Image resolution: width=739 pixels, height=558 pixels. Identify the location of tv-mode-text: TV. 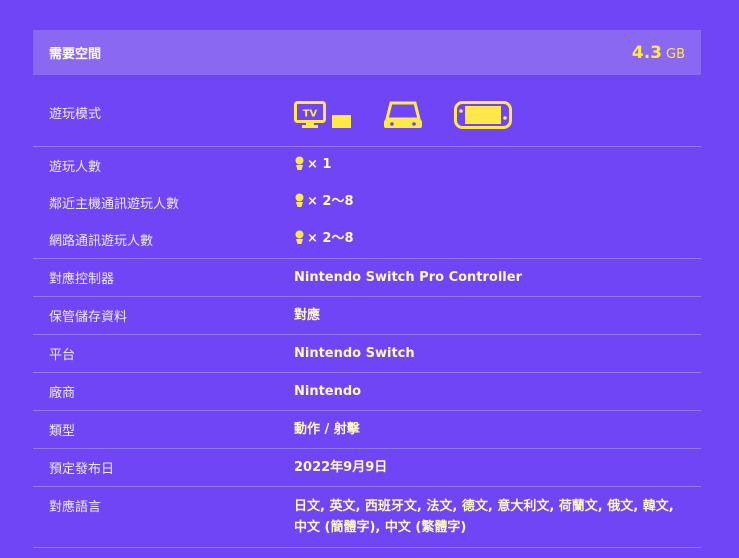
(310, 114).